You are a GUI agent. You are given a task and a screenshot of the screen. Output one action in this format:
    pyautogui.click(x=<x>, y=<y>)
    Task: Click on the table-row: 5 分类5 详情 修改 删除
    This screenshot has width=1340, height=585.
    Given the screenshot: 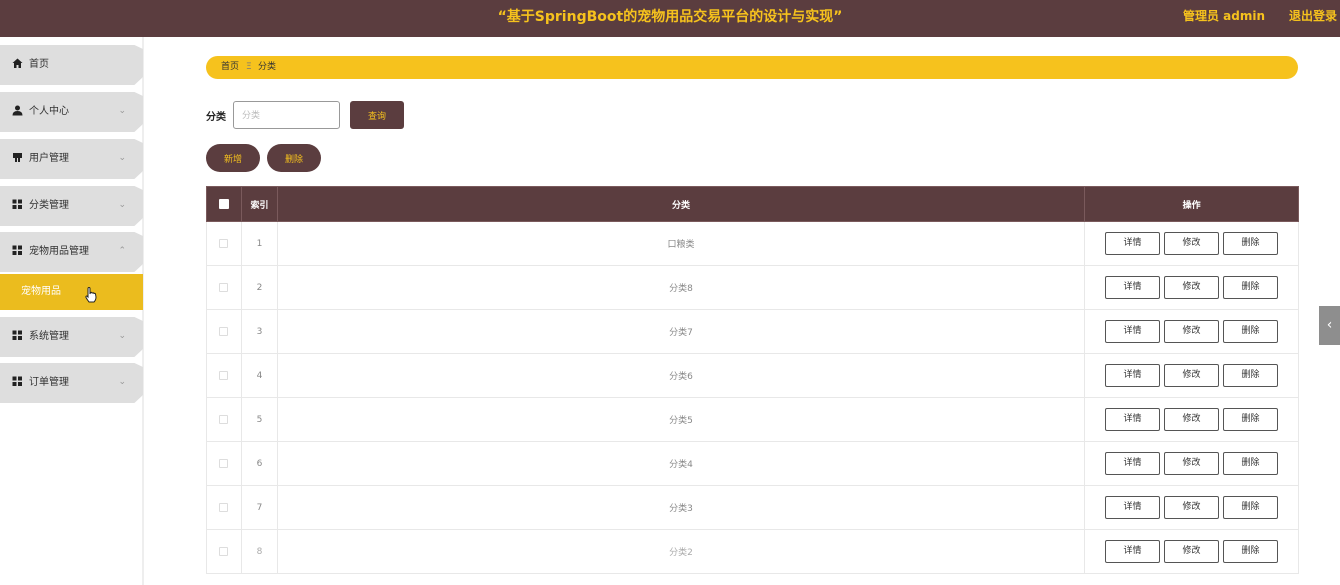 What is the action you would take?
    pyautogui.click(x=752, y=419)
    